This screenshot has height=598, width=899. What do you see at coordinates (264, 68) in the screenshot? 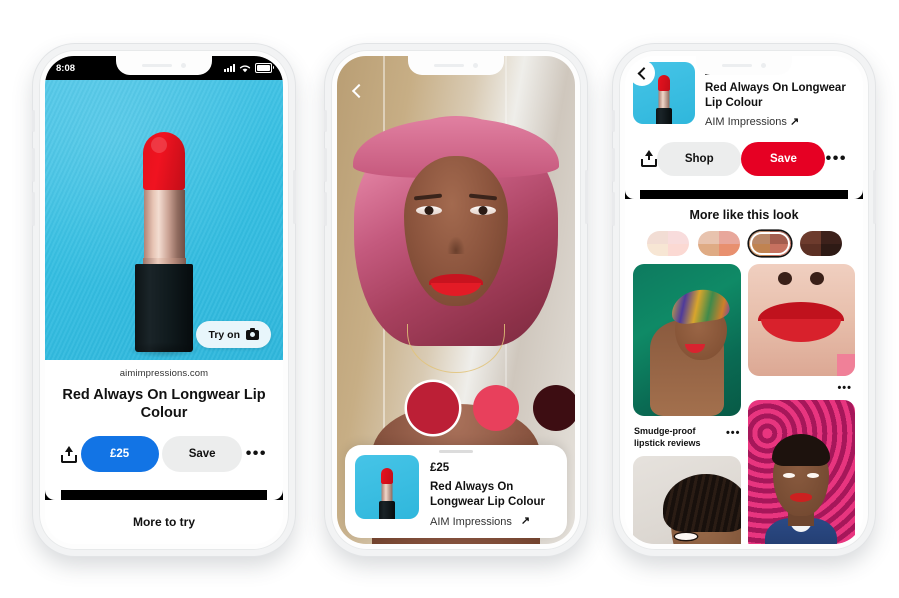
I see `battery-full-icon` at bounding box center [264, 68].